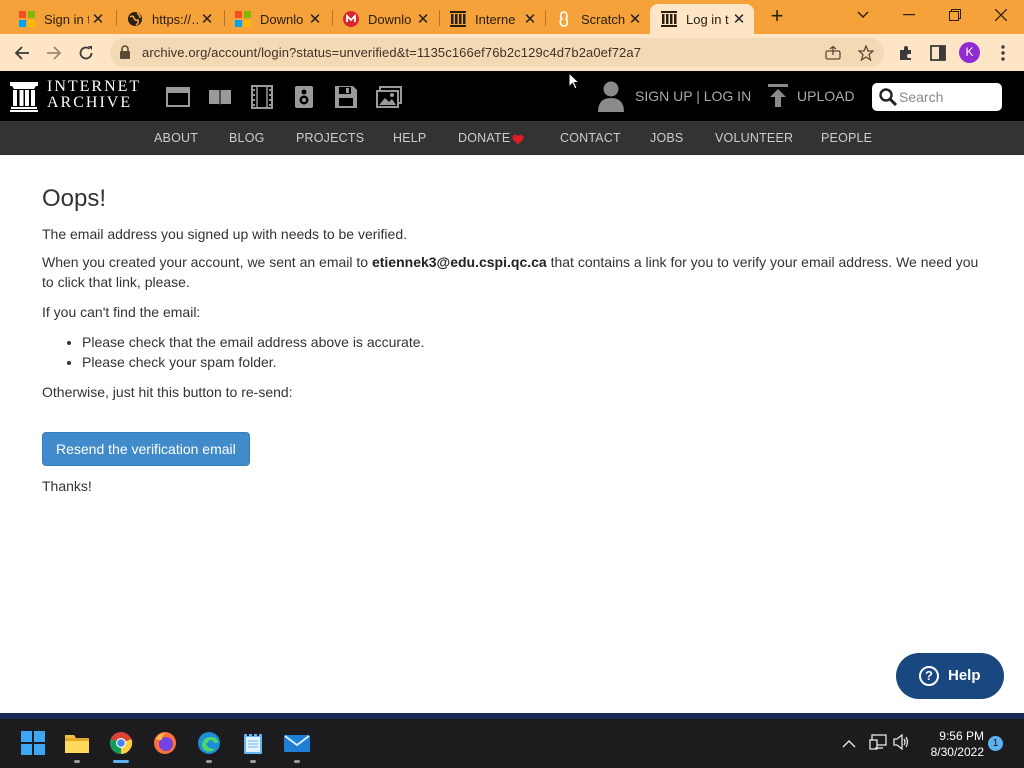 Image resolution: width=1024 pixels, height=768 pixels. I want to click on tab-title: Downlo, so click(282, 19).